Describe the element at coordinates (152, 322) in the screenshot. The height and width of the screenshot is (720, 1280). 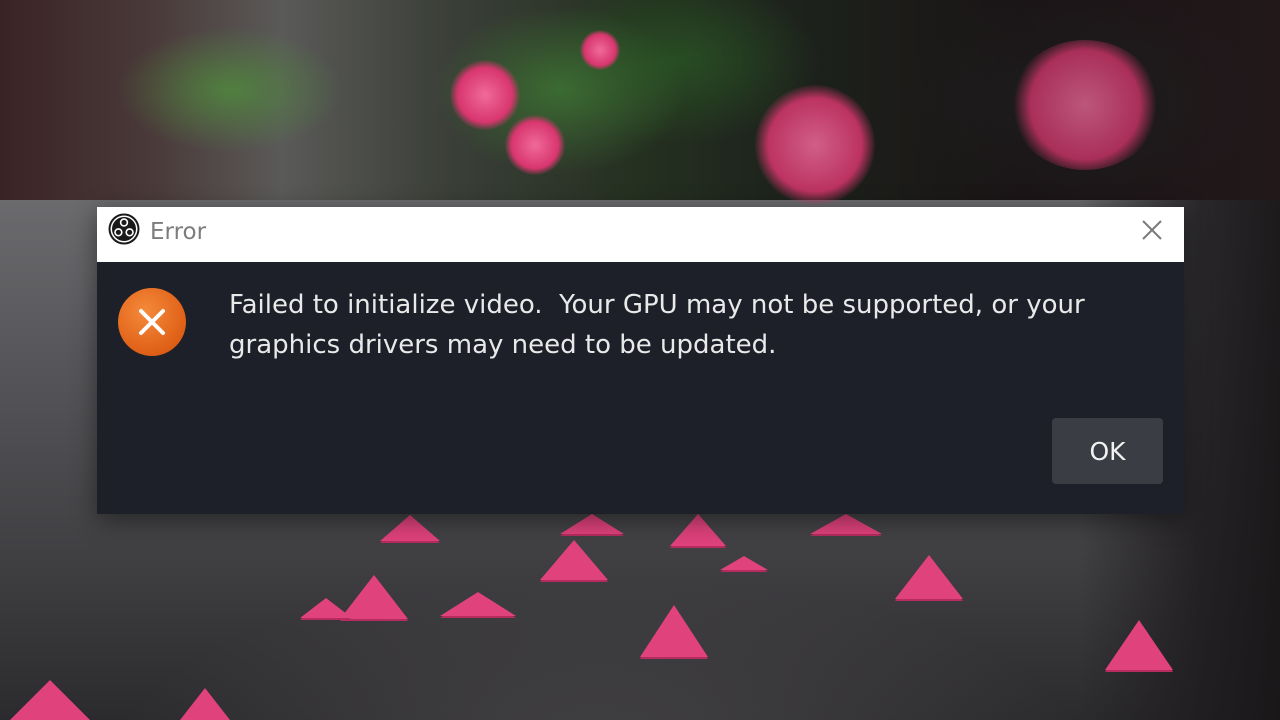
I see `error-icon` at that location.